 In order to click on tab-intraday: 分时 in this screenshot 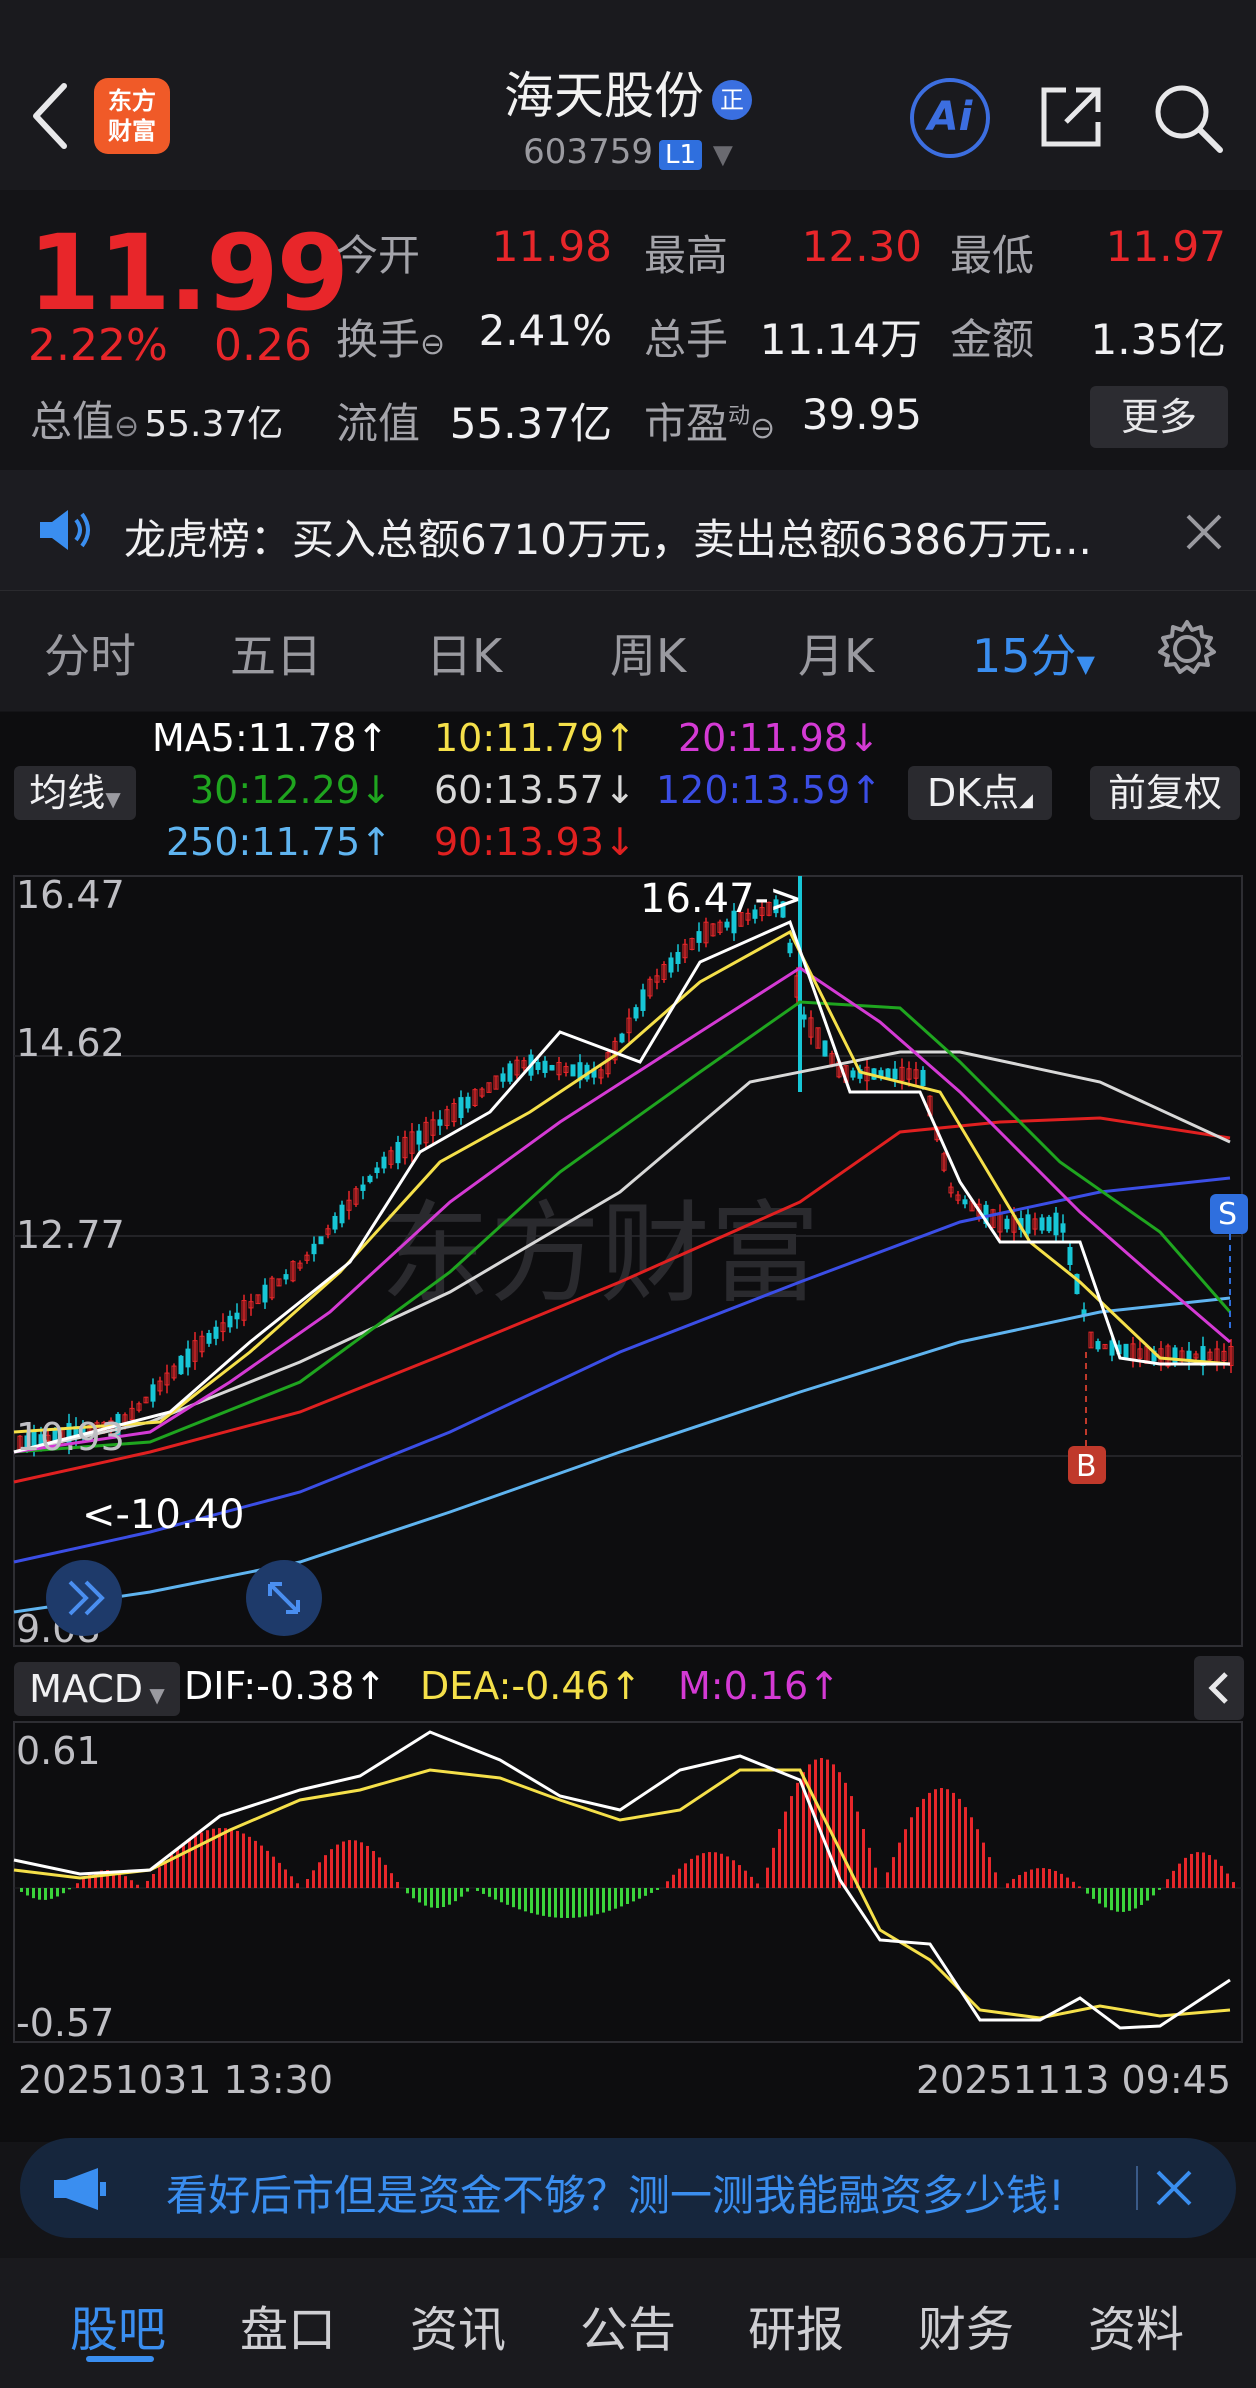, I will do `click(90, 653)`.